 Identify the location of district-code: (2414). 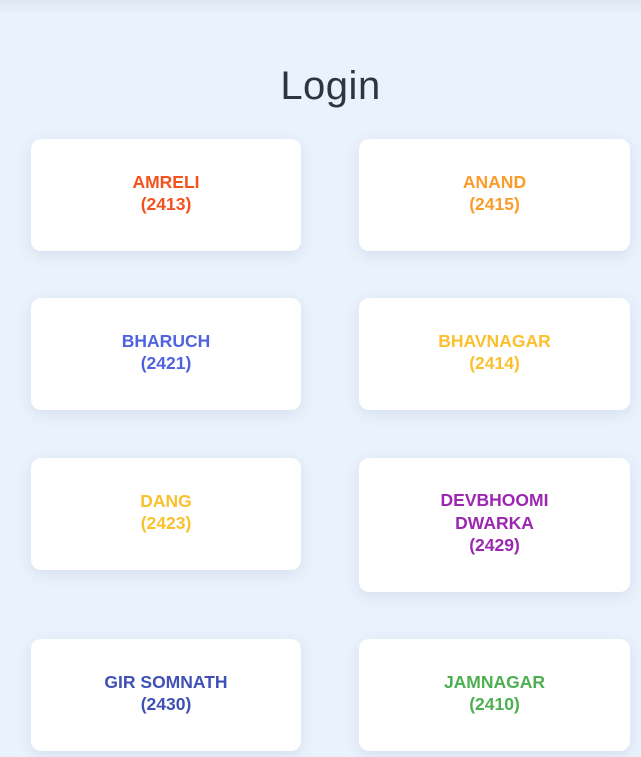
(494, 363).